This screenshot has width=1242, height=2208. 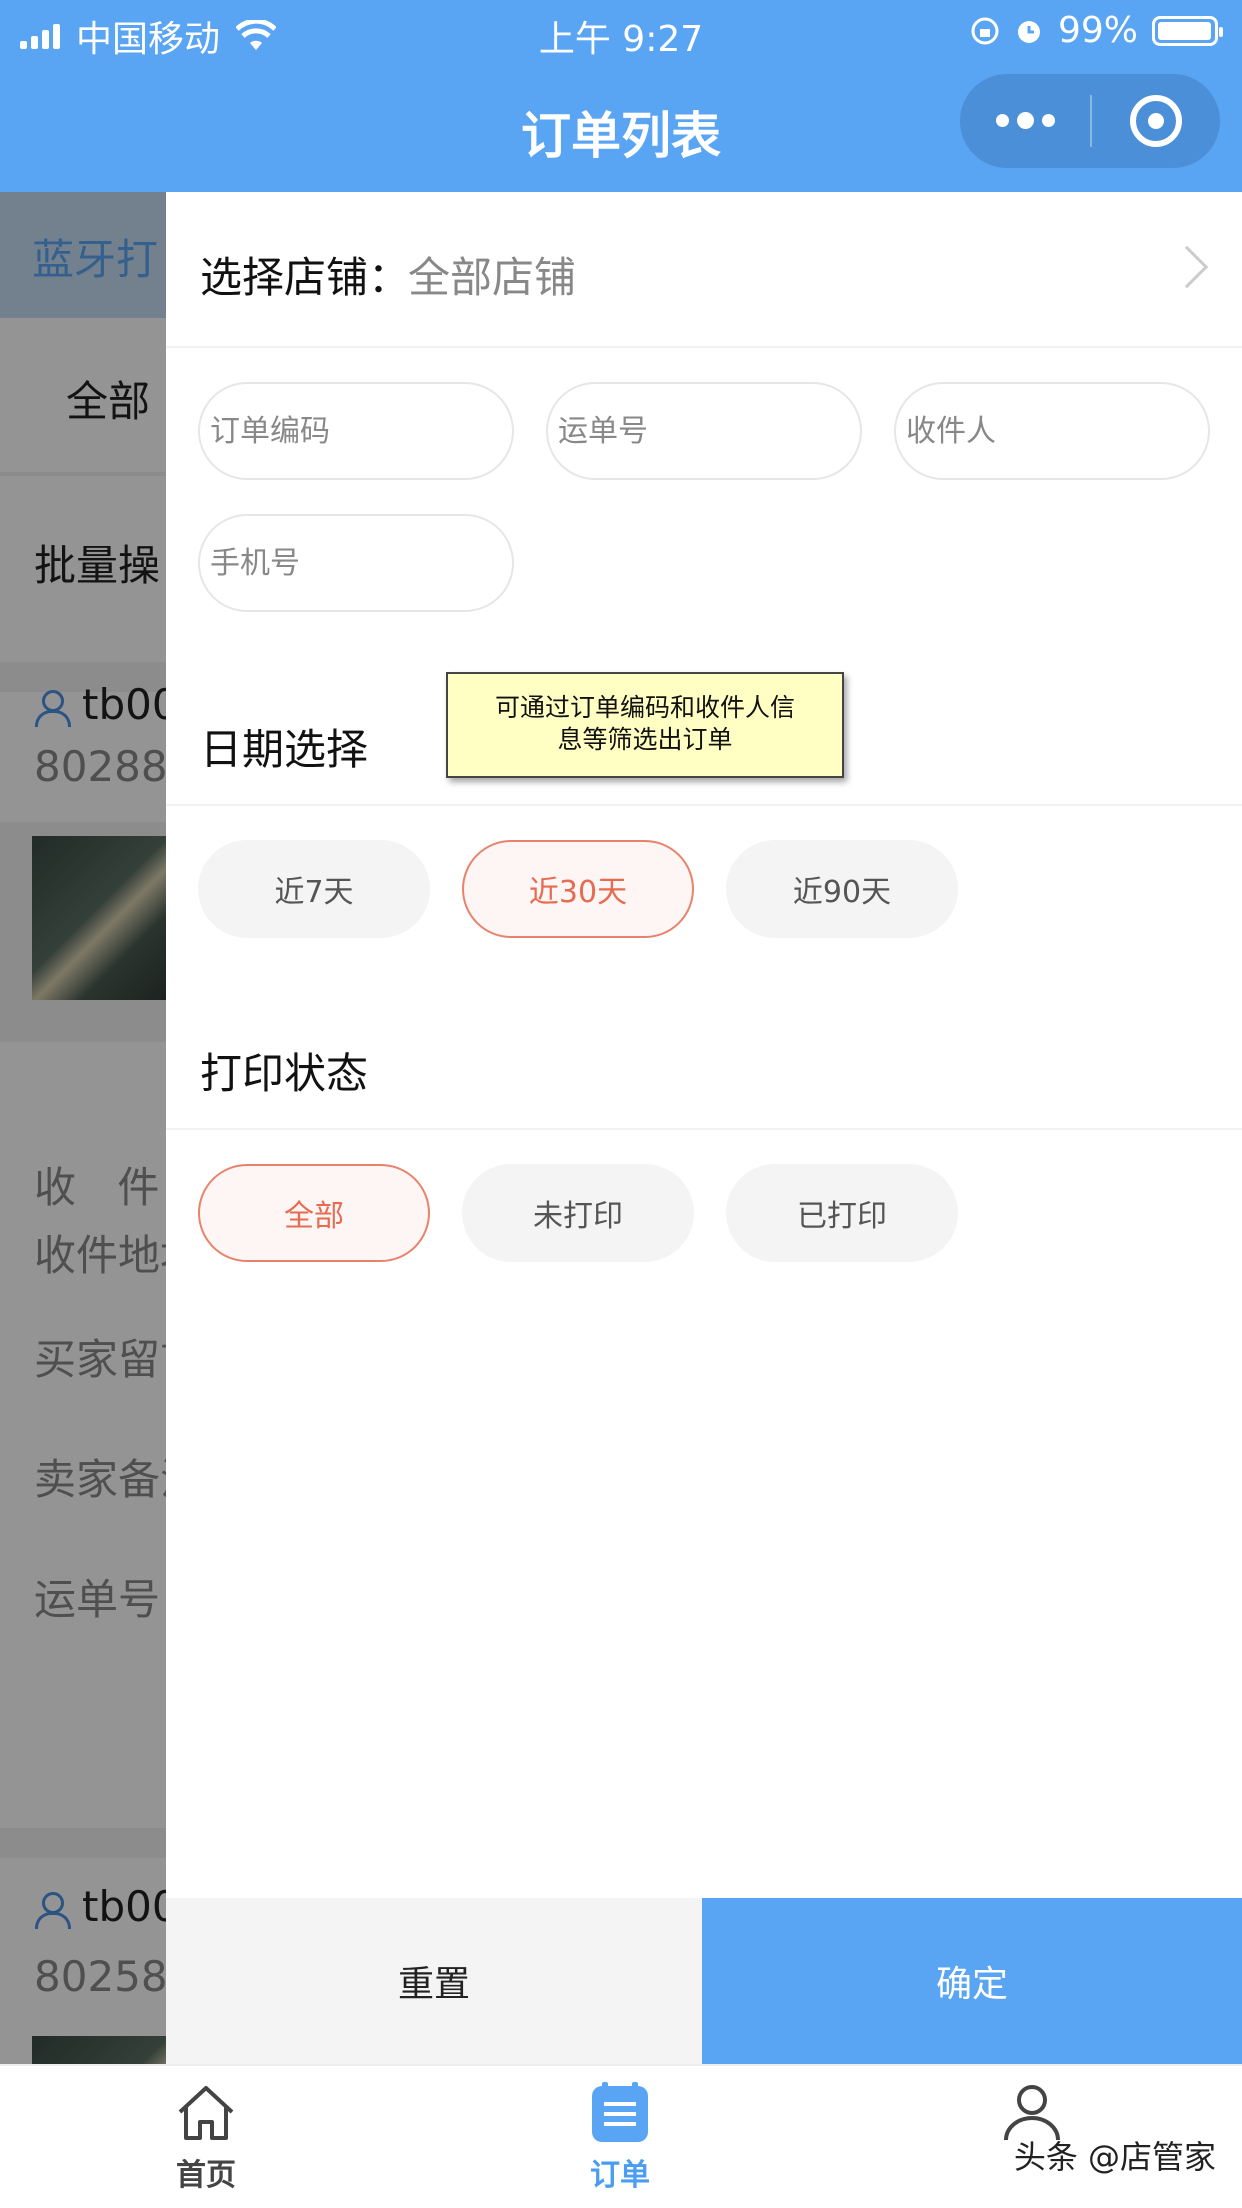 I want to click on receiver-input, so click(x=1052, y=431).